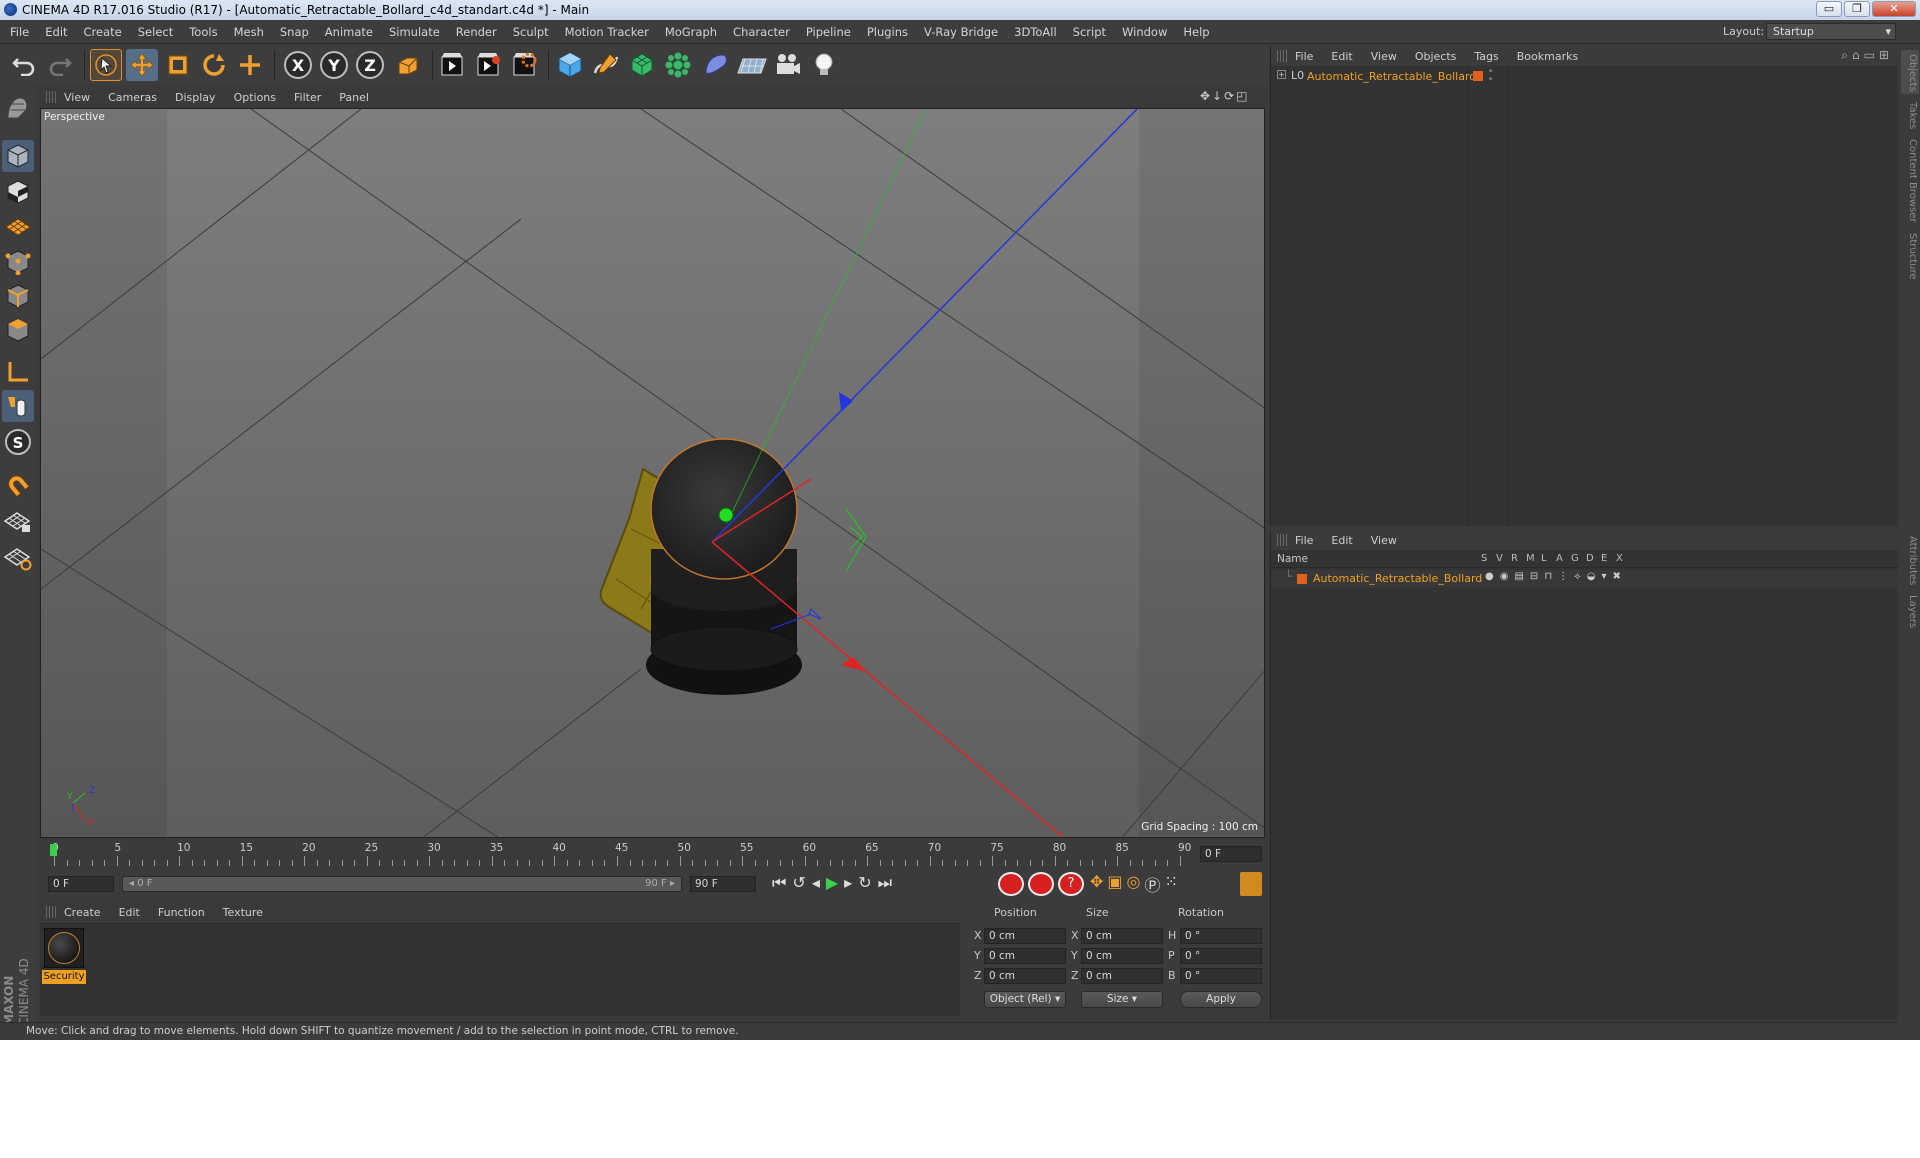 Image resolution: width=1920 pixels, height=1158 pixels. I want to click on object-name: Automatic_Retractable_Bollard, so click(1391, 76).